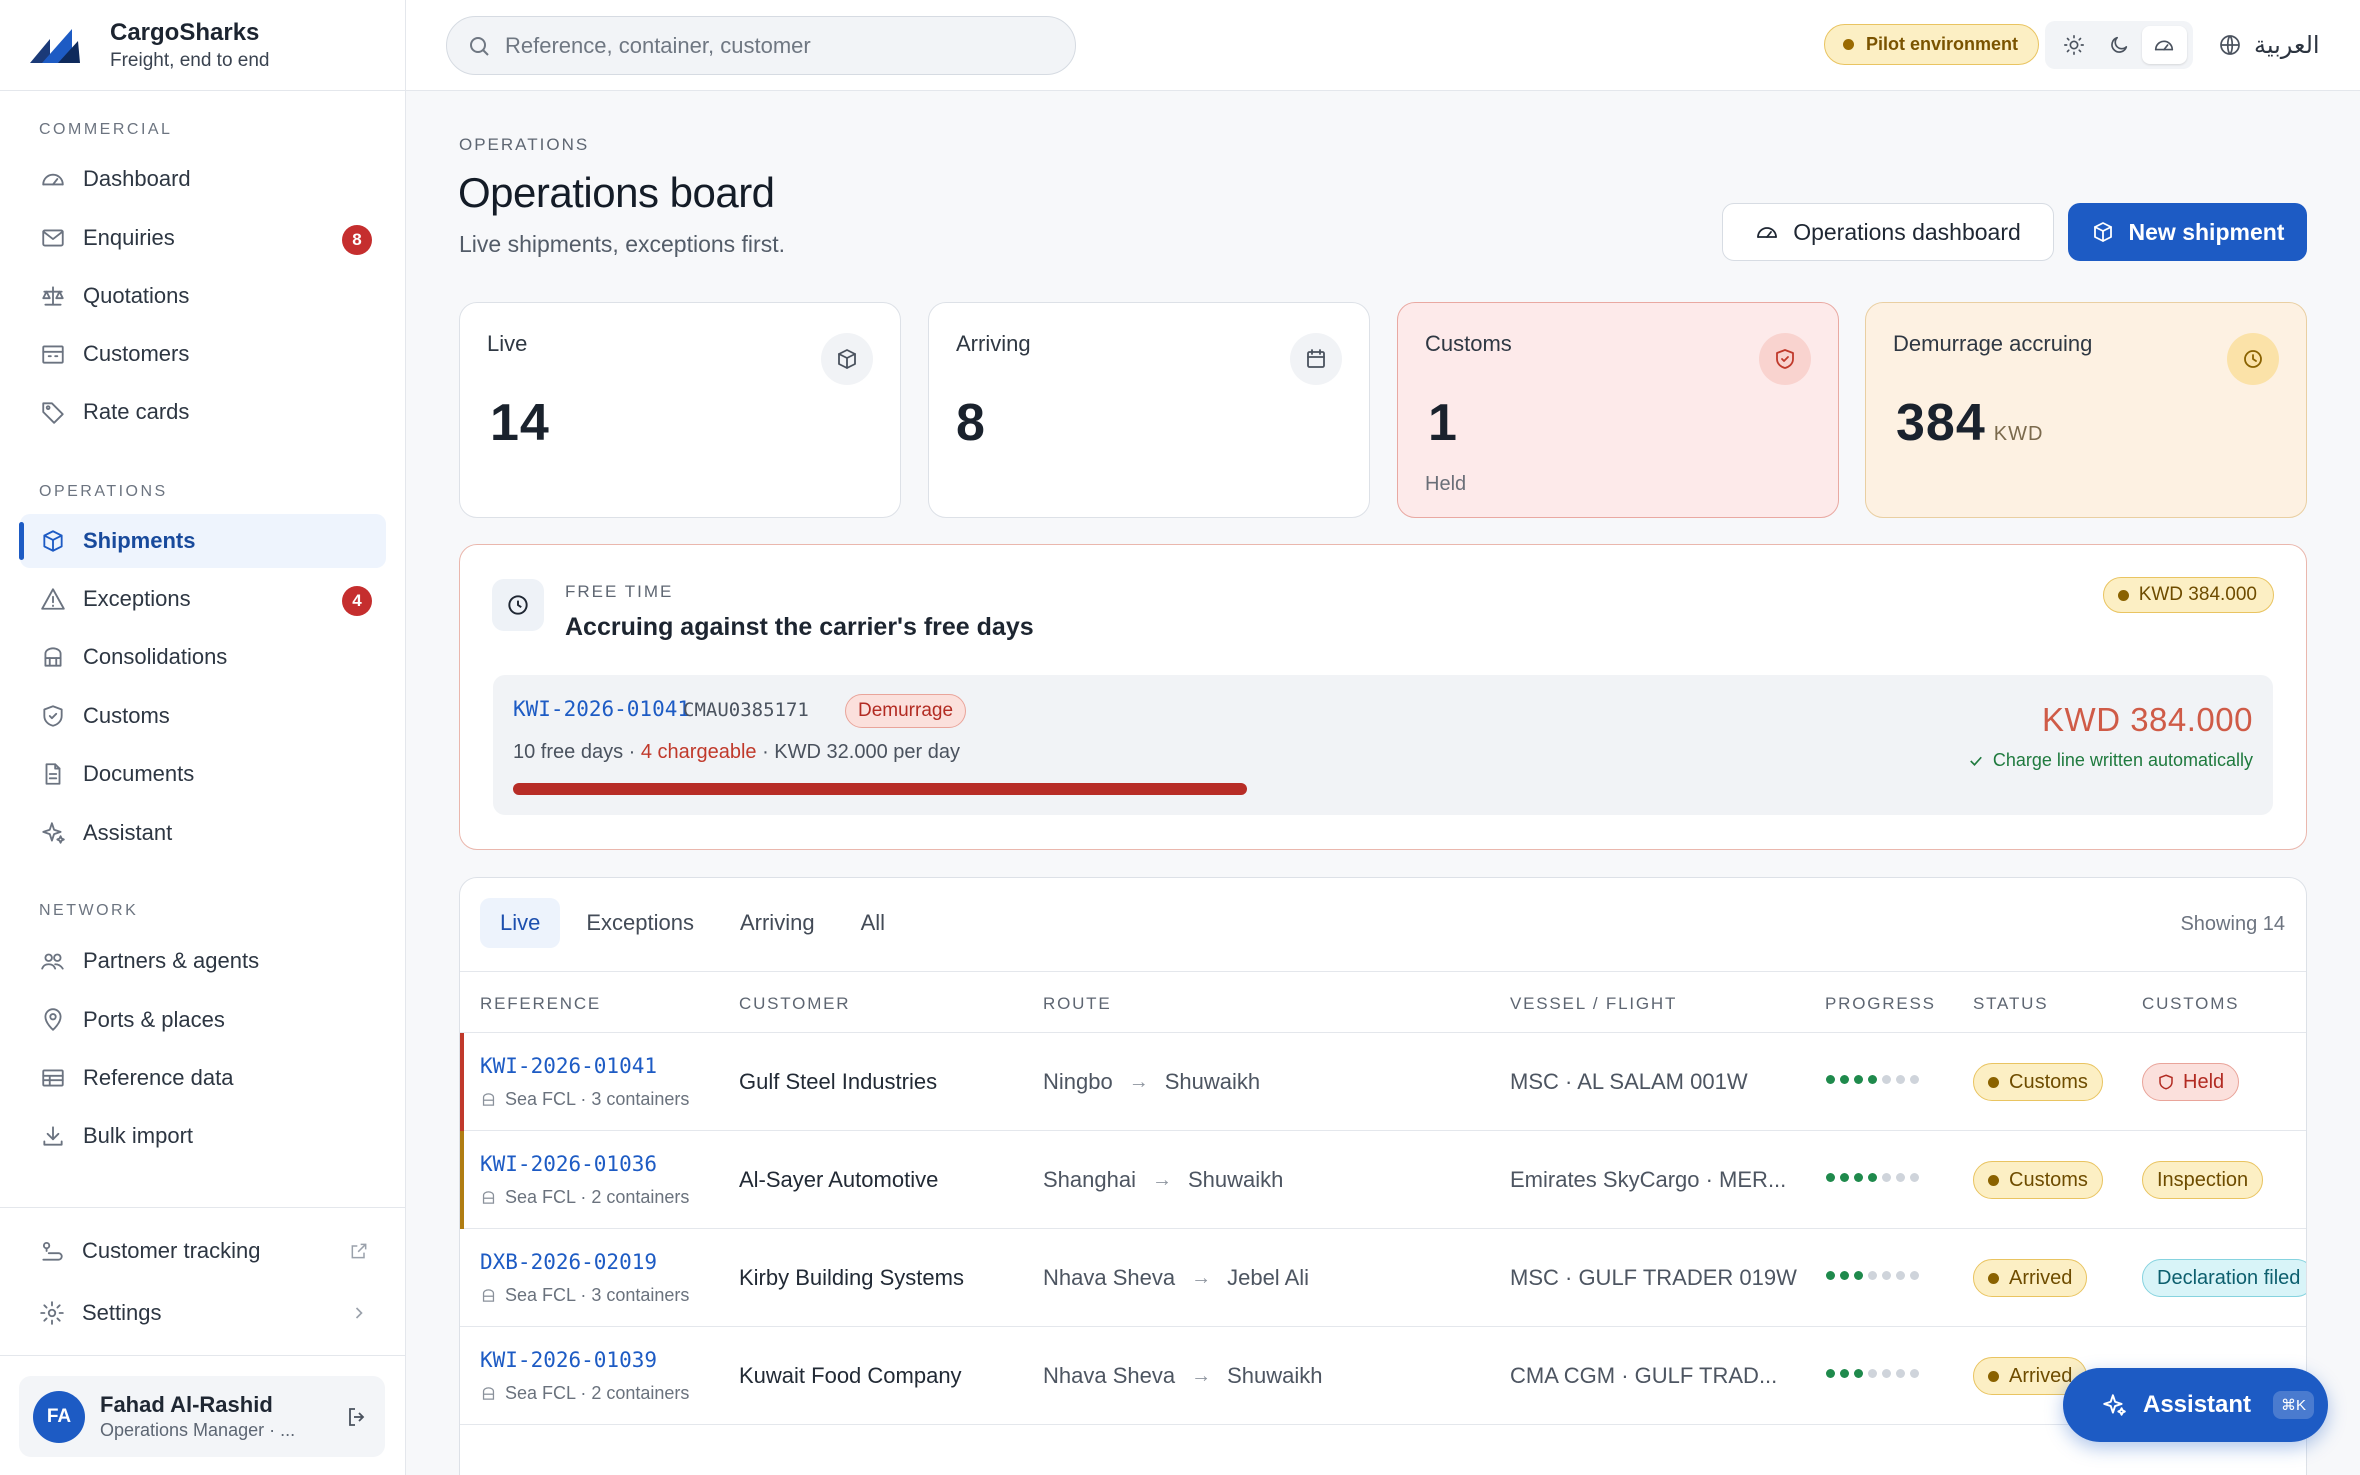 This screenshot has height=1475, width=2360. I want to click on language-switcher: العربية, so click(2269, 45).